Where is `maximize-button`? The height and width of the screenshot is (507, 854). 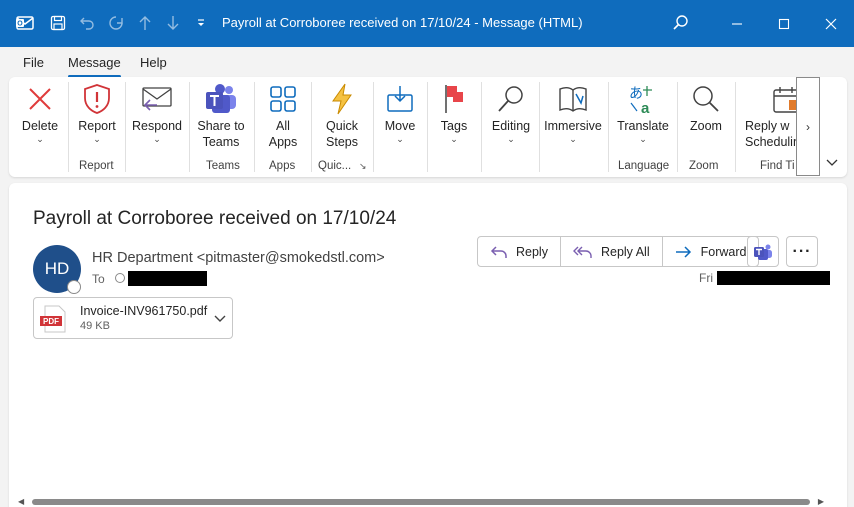
maximize-button is located at coordinates (784, 23).